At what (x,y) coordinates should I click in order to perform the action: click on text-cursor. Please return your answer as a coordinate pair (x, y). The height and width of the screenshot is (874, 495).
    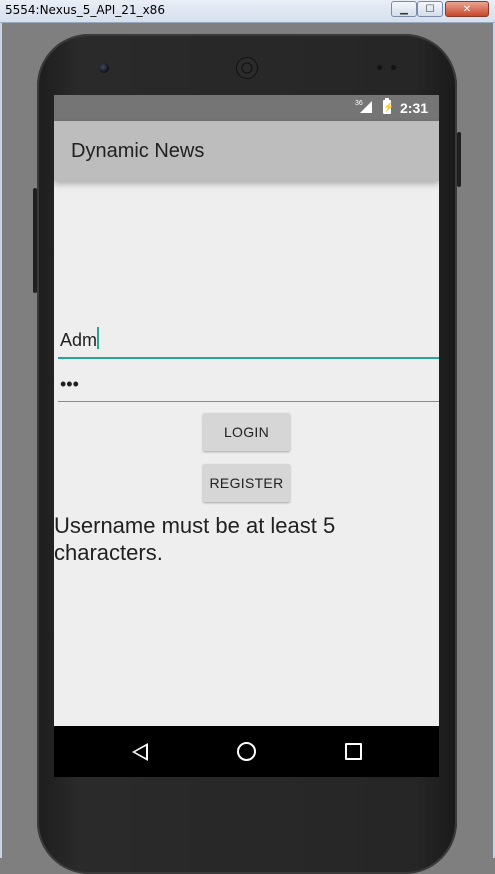
    Looking at the image, I should click on (98, 338).